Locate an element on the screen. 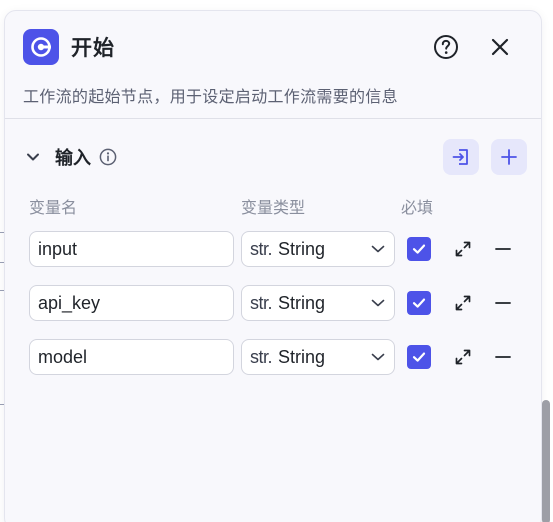 This screenshot has width=553, height=522. import-icon is located at coordinates (460, 157).